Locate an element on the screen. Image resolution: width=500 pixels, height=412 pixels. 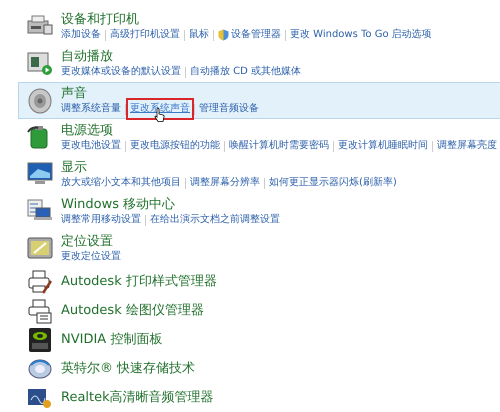
task-link: 调整屏幕分辨率 is located at coordinates (225, 183).